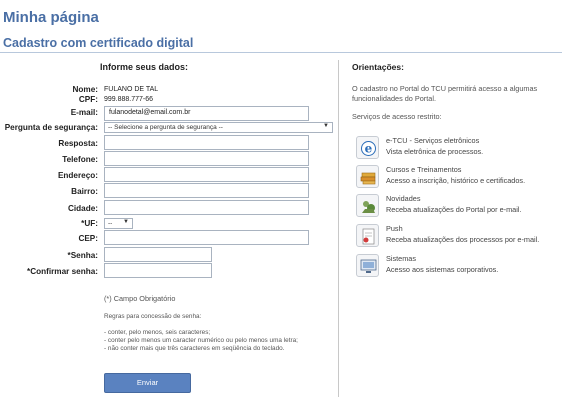 The image size is (562, 397). What do you see at coordinates (206, 158) in the screenshot?
I see `telefone-field` at bounding box center [206, 158].